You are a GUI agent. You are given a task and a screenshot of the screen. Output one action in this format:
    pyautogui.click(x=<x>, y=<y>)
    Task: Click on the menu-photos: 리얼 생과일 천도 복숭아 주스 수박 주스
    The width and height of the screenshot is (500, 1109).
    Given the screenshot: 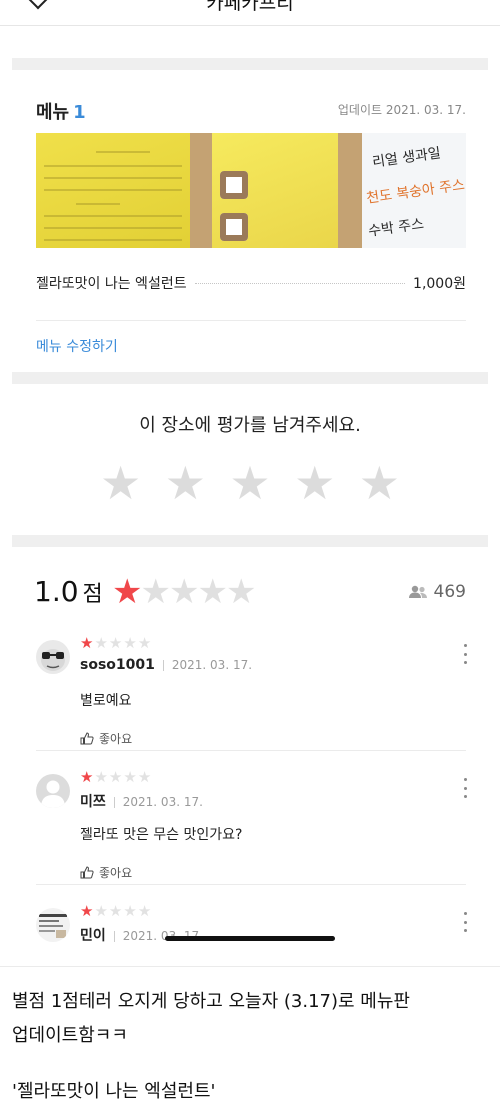 What is the action you would take?
    pyautogui.click(x=251, y=190)
    